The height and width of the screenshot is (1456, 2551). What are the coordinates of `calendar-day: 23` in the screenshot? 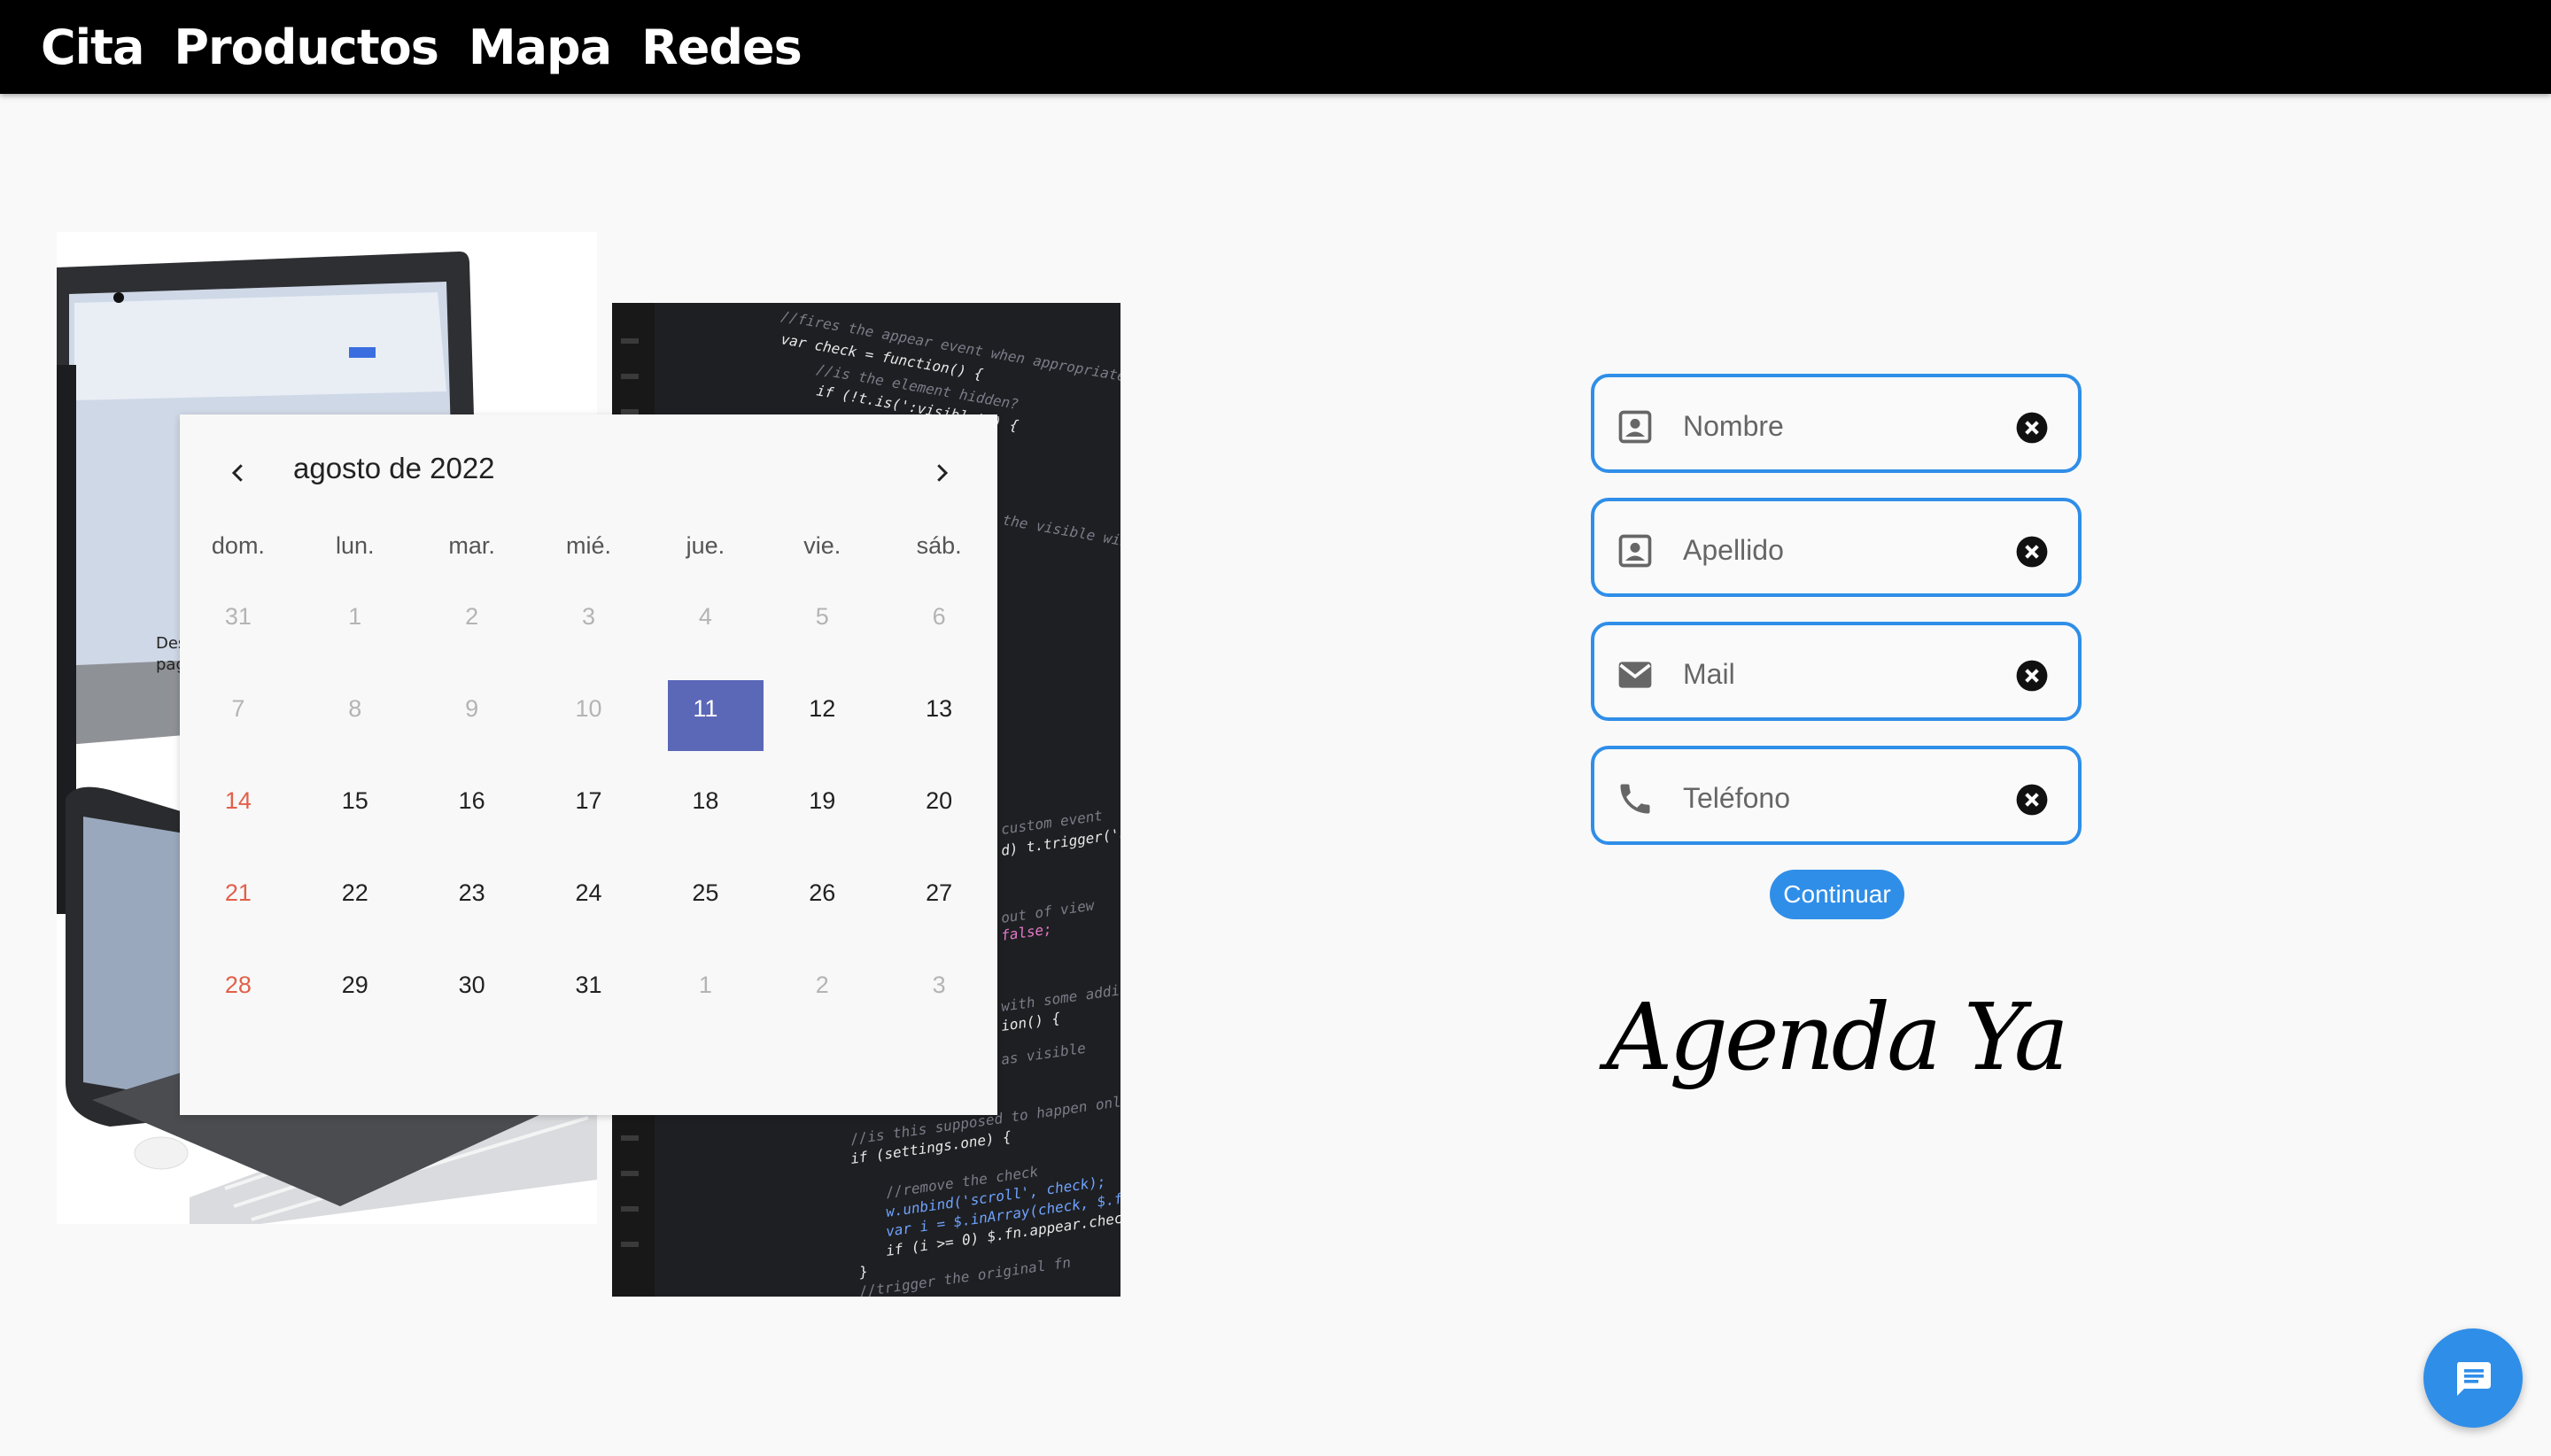 It's located at (473, 893).